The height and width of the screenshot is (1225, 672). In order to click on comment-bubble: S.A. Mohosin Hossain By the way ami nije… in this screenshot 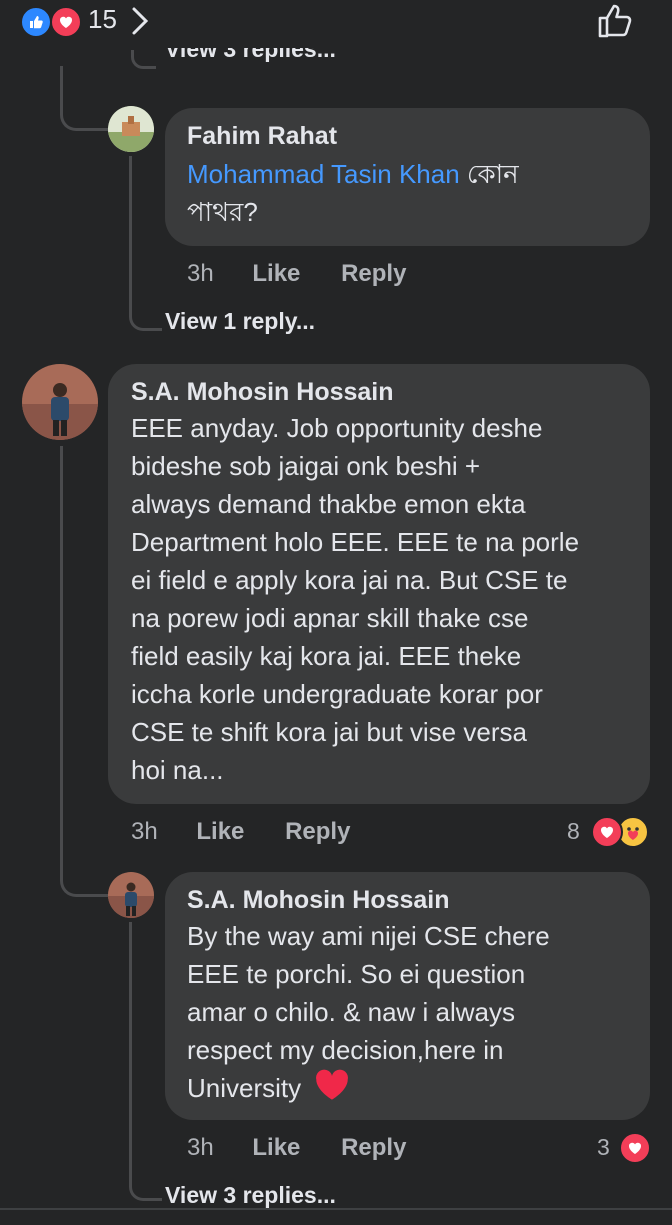, I will do `click(407, 996)`.